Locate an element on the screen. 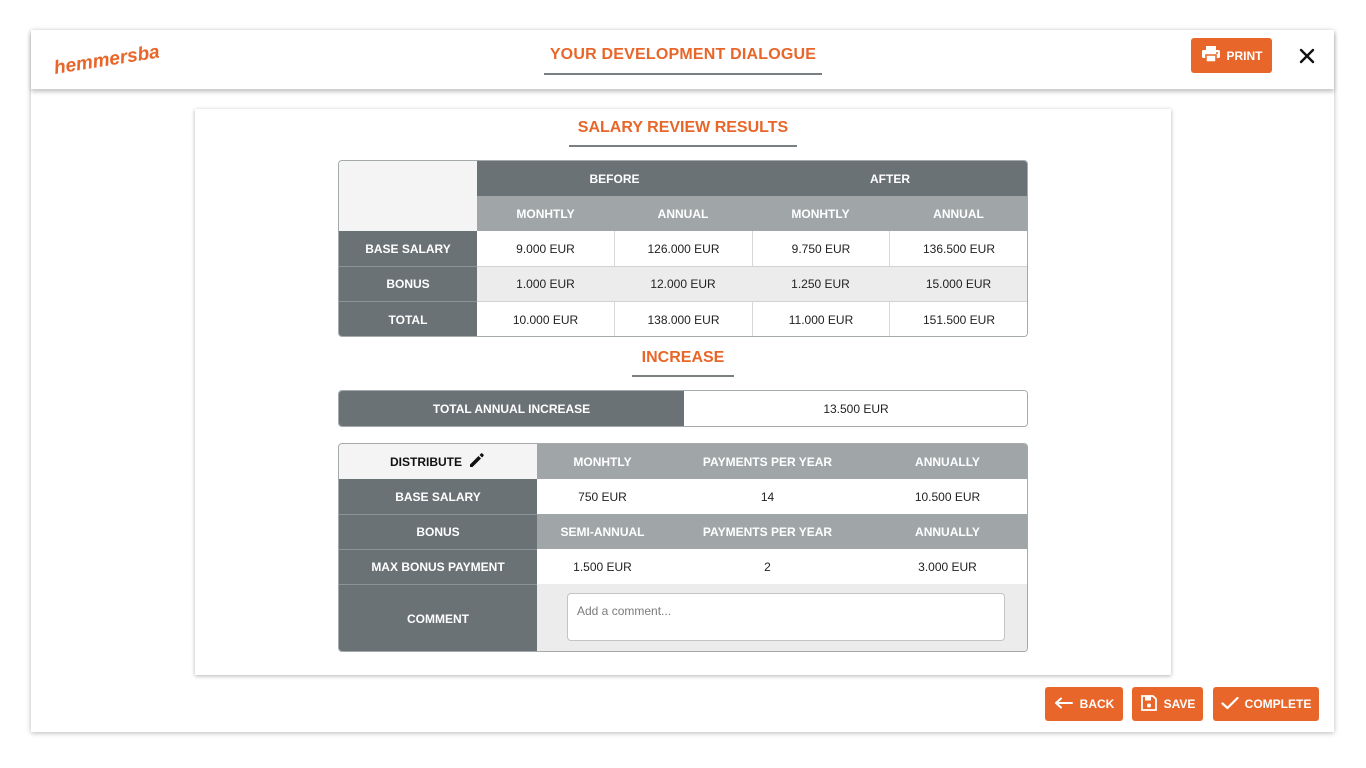 The image size is (1366, 768). back-button-label: BACK is located at coordinates (1097, 704).